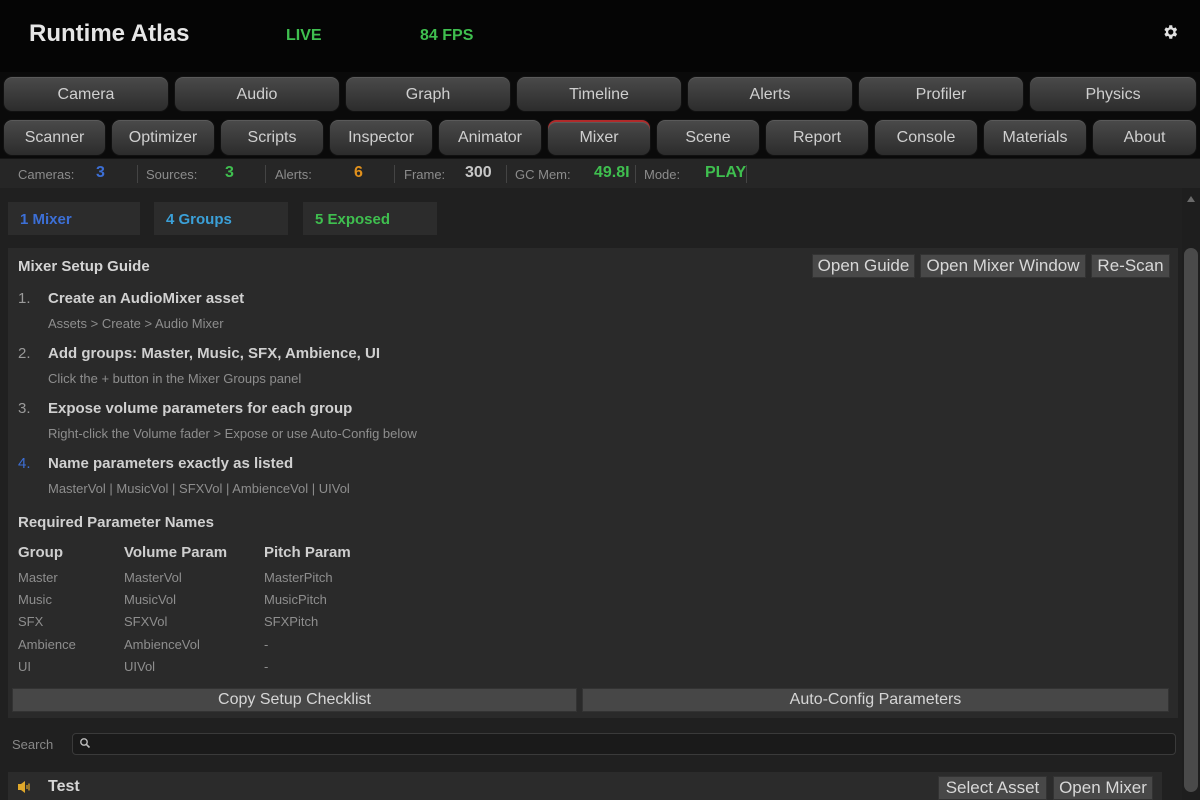 The width and height of the screenshot is (1200, 800). I want to click on title-bar: Runtime Atlas LIVE 84 FPS, so click(600, 36).